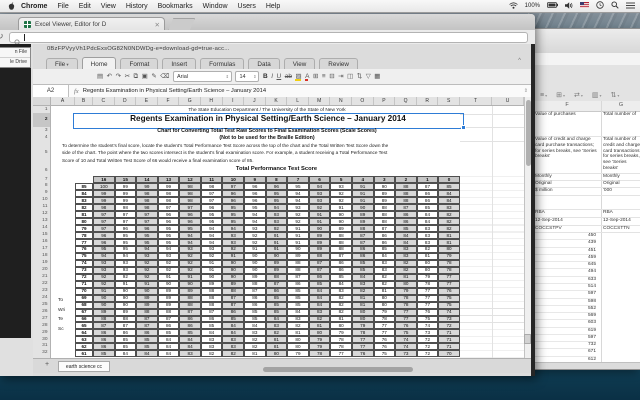 The height and width of the screenshot is (400, 640). Describe the element at coordinates (15, 62) in the screenshot. I see `google-drive-button: le Drive` at that location.